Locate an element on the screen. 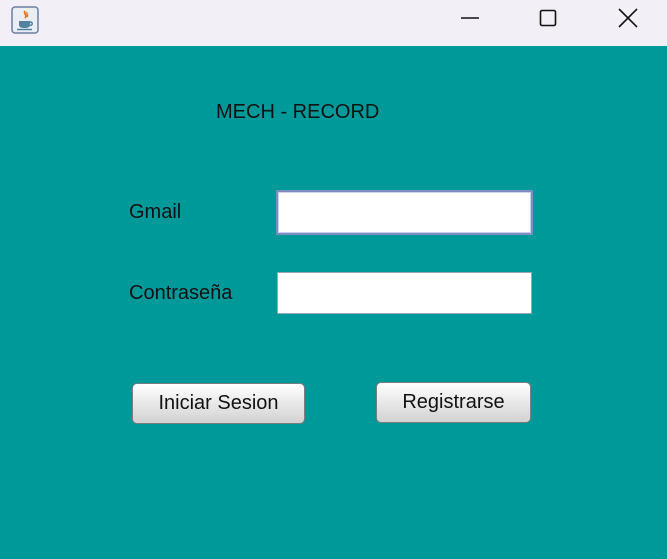 The width and height of the screenshot is (667, 559). maximize-icon is located at coordinates (548, 20).